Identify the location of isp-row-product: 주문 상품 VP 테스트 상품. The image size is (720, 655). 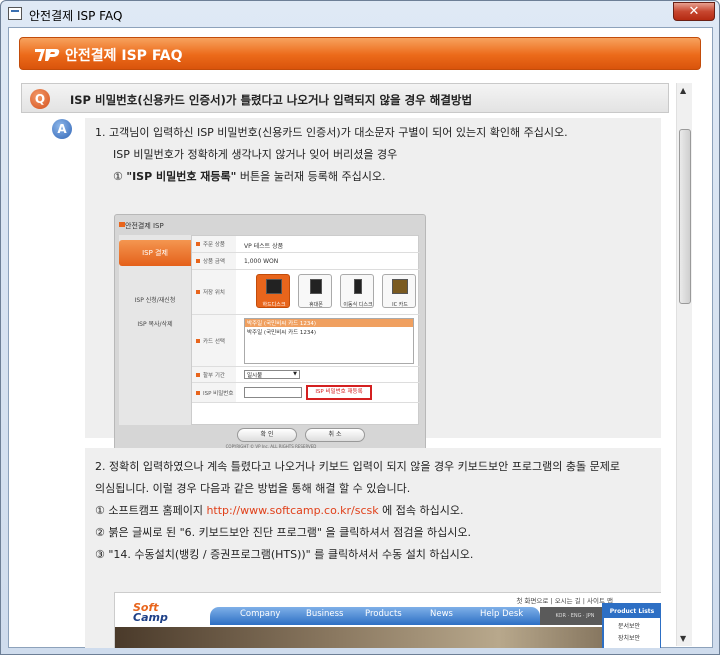
(306, 244).